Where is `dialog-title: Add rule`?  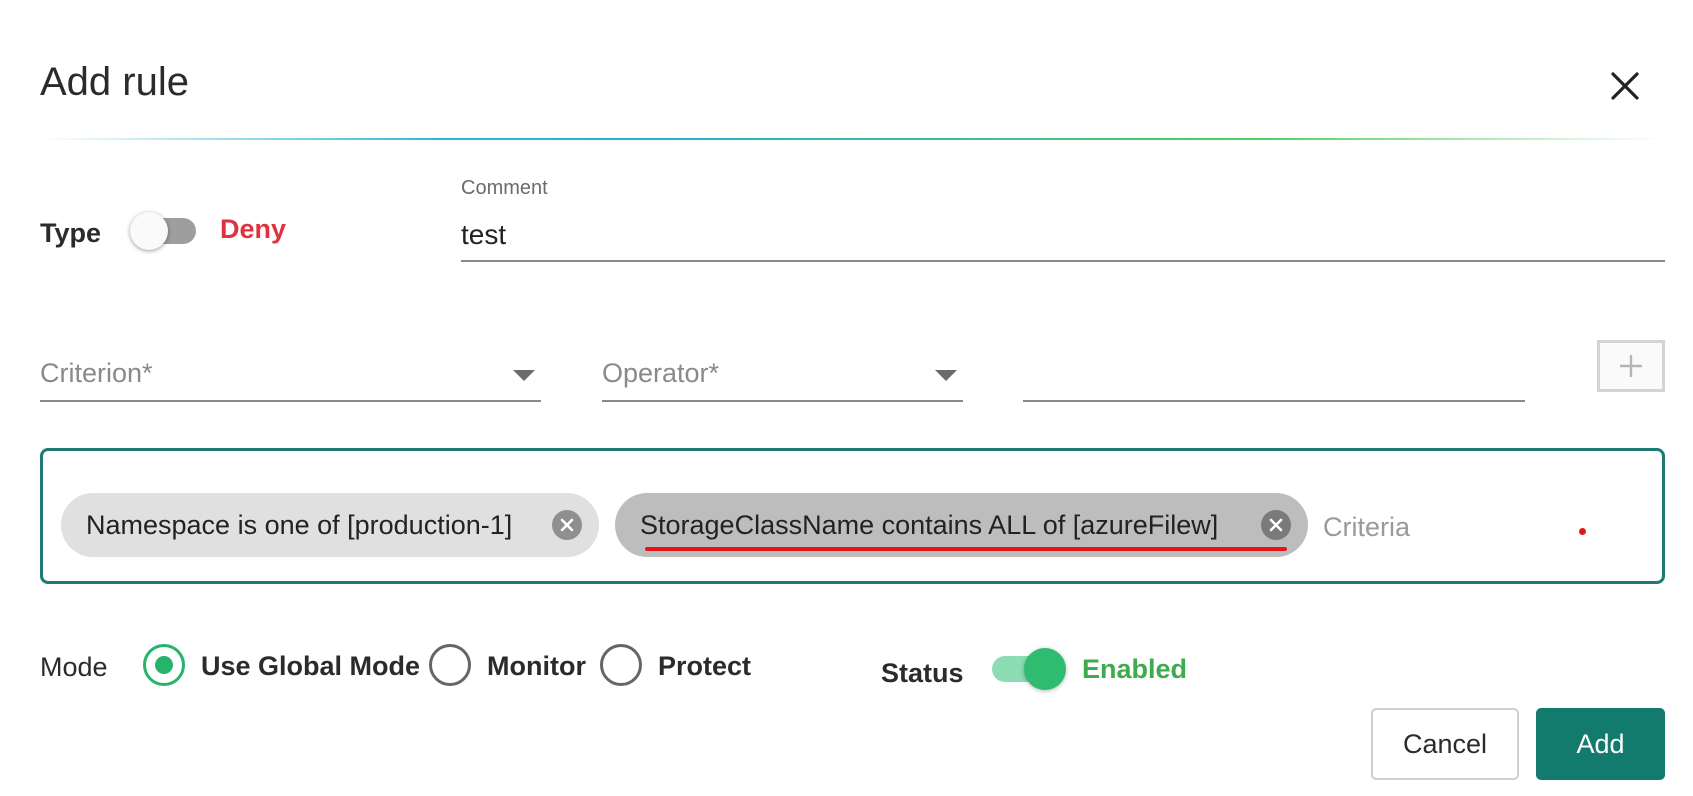
dialog-title: Add rule is located at coordinates (114, 82).